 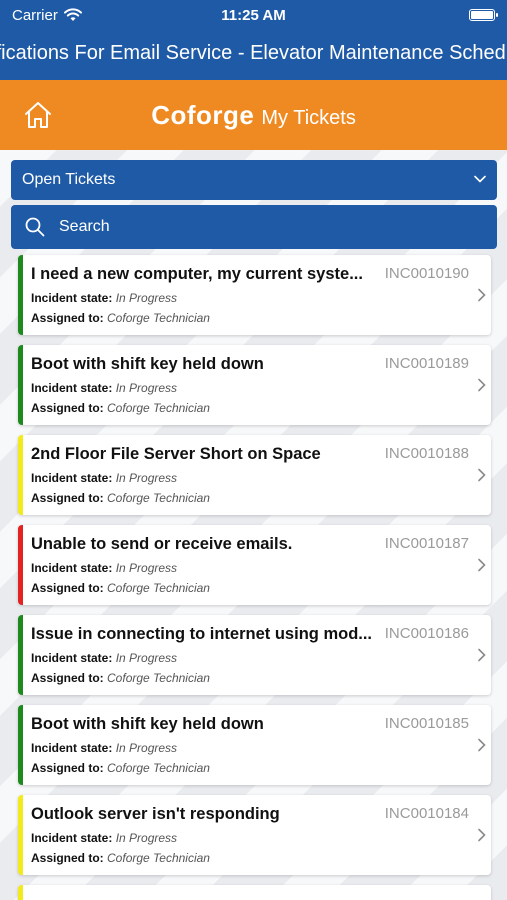 I want to click on status-bar: Carrier 11:25 AM, so click(x=253, y=15).